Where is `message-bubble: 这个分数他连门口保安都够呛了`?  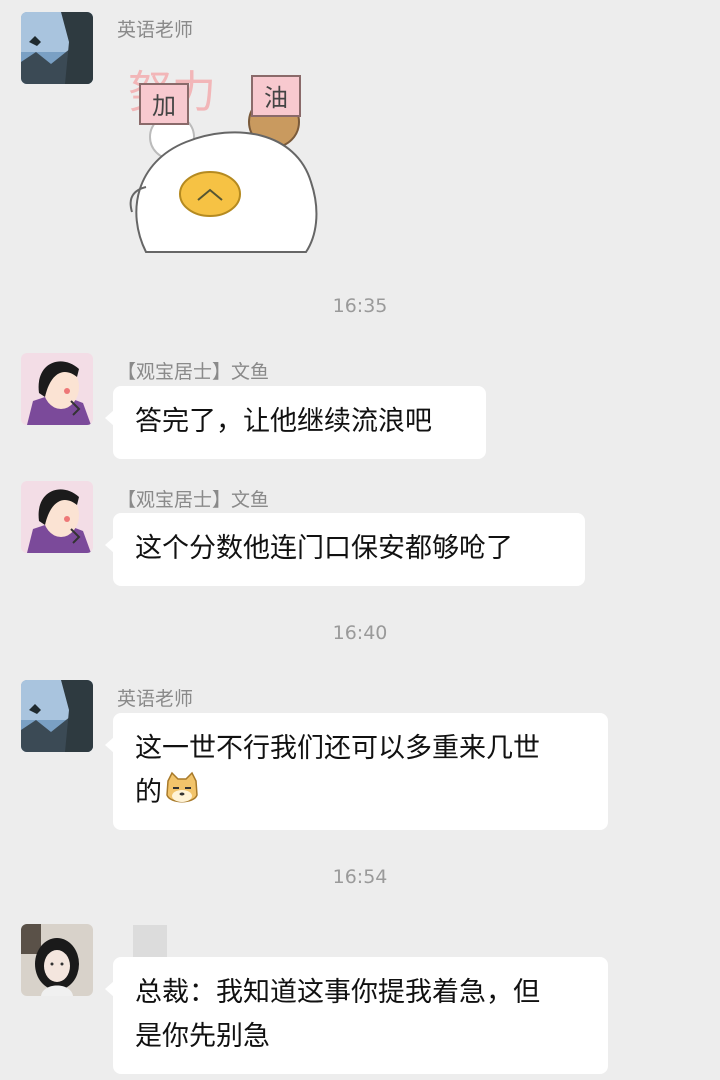 message-bubble: 这个分数他连门口保安都够呛了 is located at coordinates (345, 549).